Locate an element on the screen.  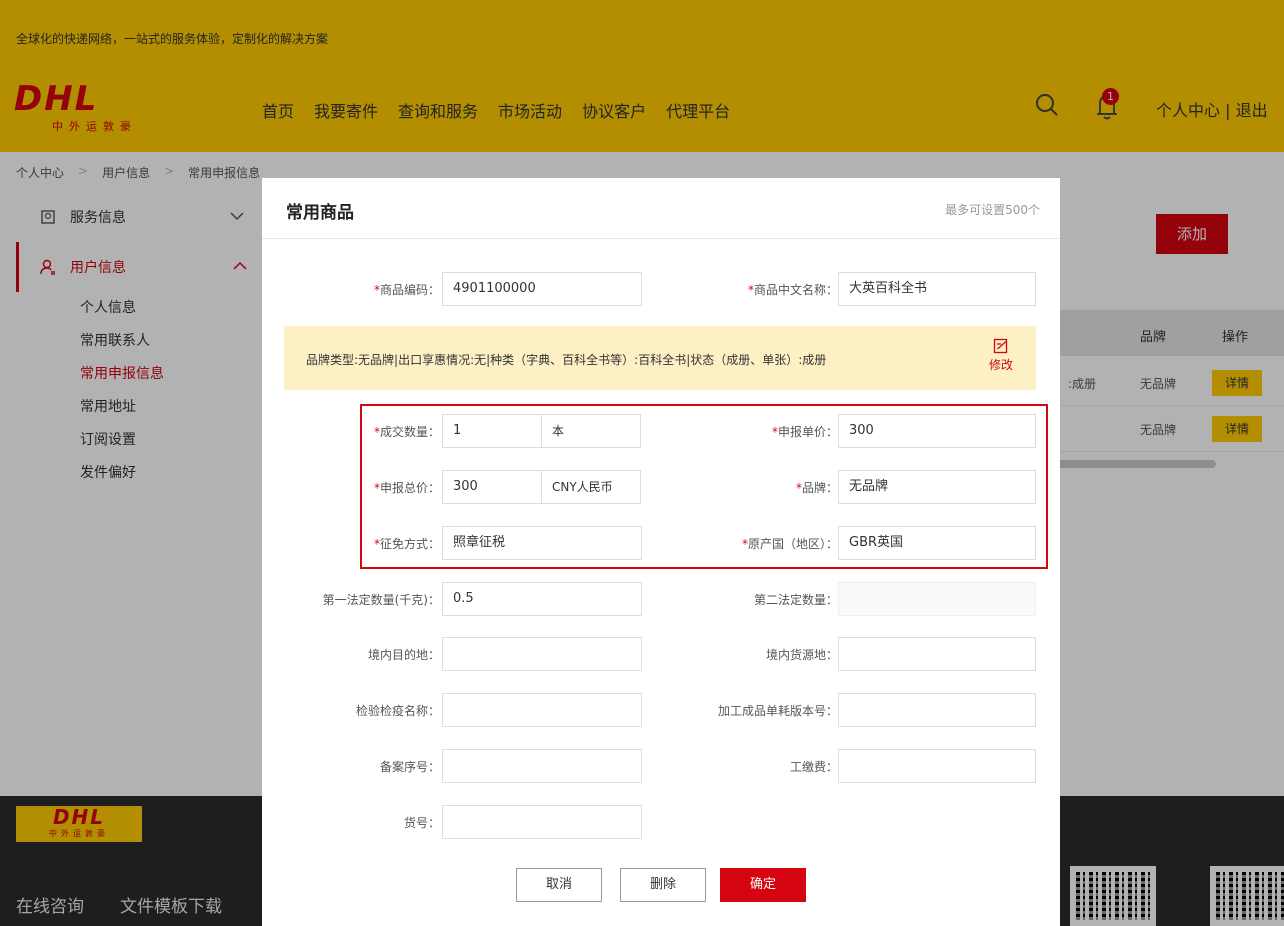
inspection-name-label: 检验检疫名称： is located at coordinates (397, 711).